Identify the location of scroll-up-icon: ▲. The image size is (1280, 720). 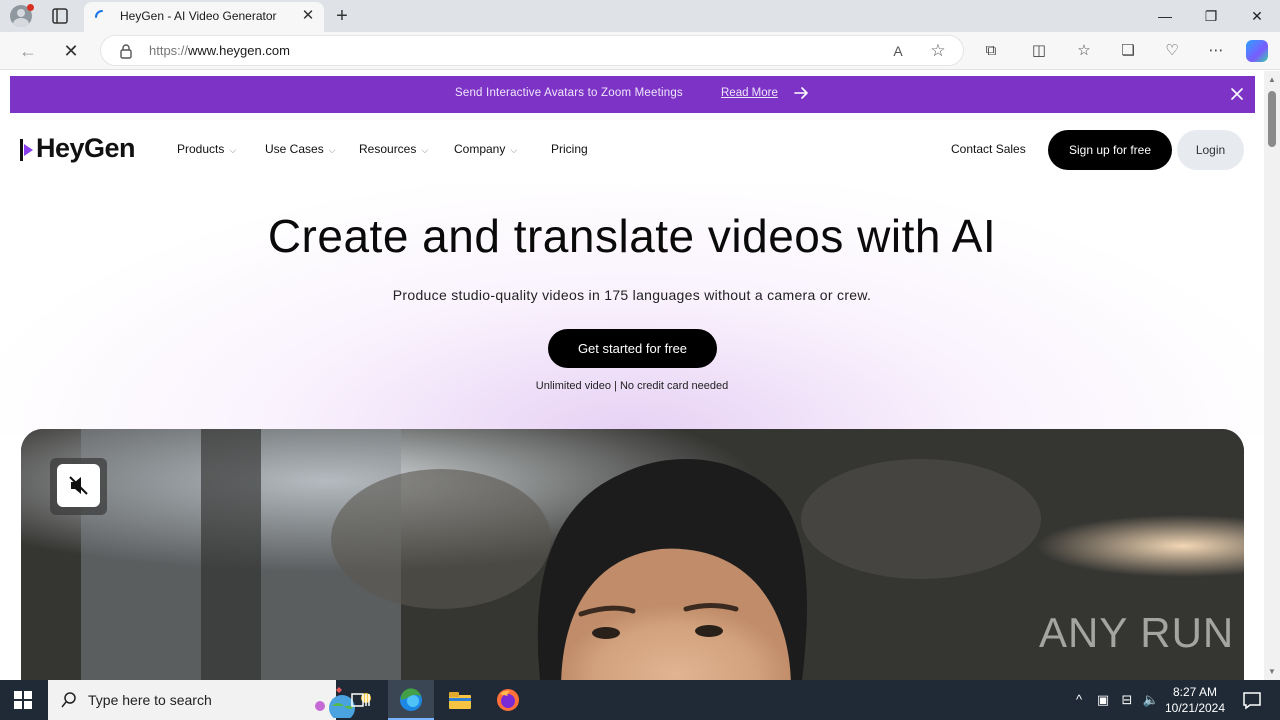
(1272, 79).